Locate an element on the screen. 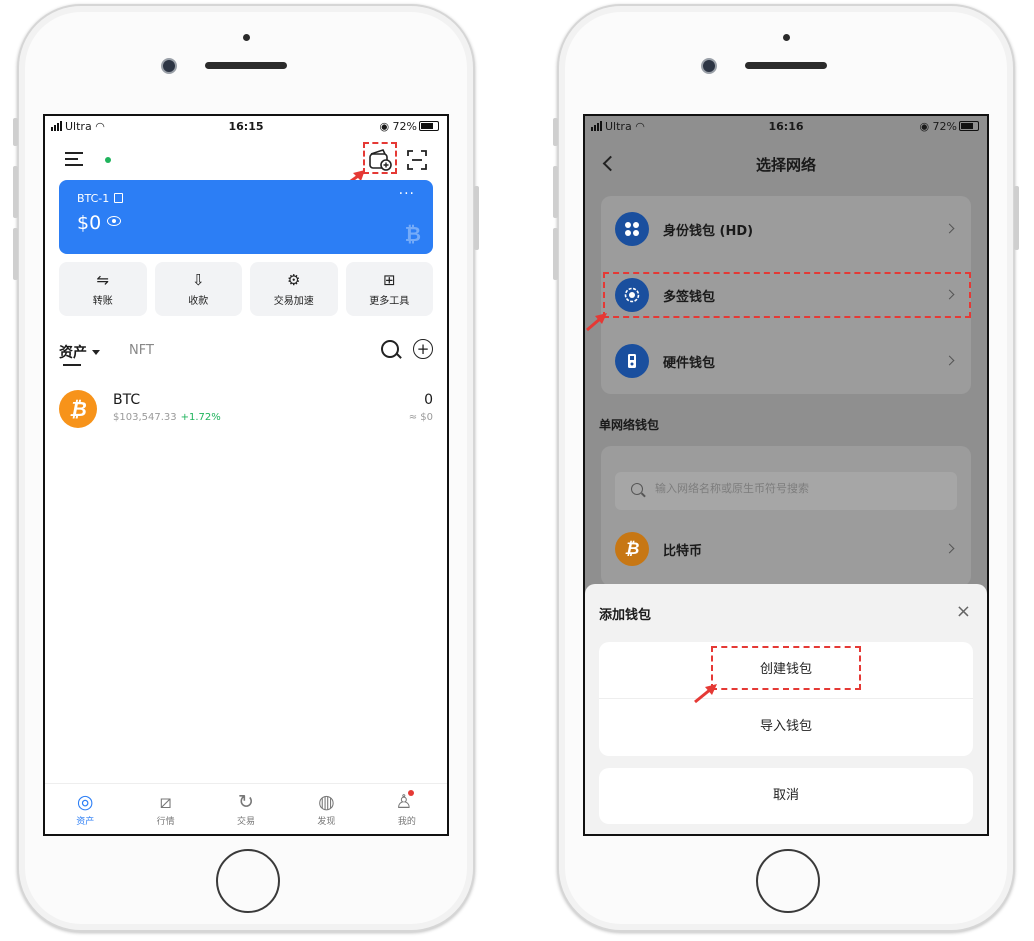 Image resolution: width=1034 pixels, height=941 pixels. wallet-type-hardware: 硬件钱包 is located at coordinates (786, 361).